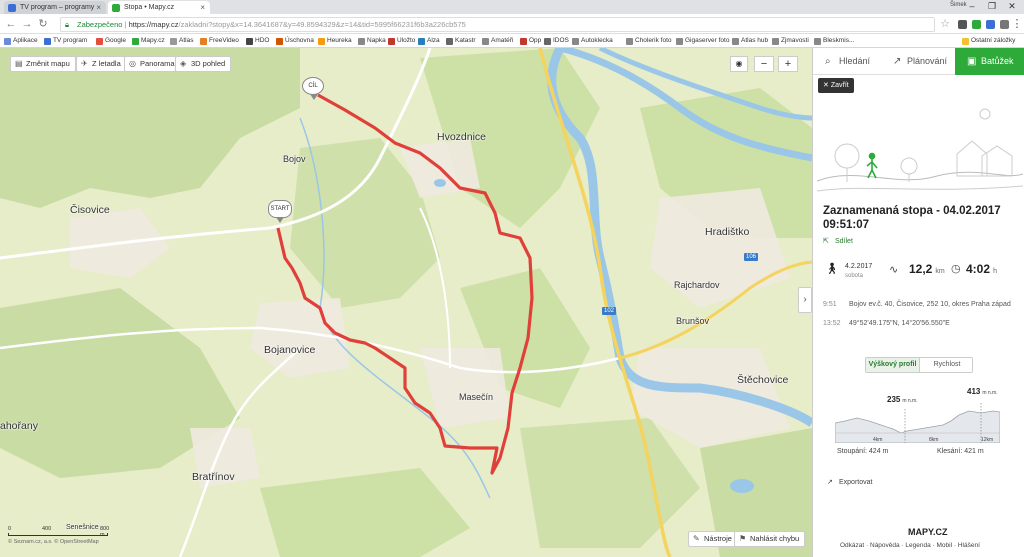 The height and width of the screenshot is (557, 1024). I want to click on bookmark-item: Uložto, so click(401, 41).